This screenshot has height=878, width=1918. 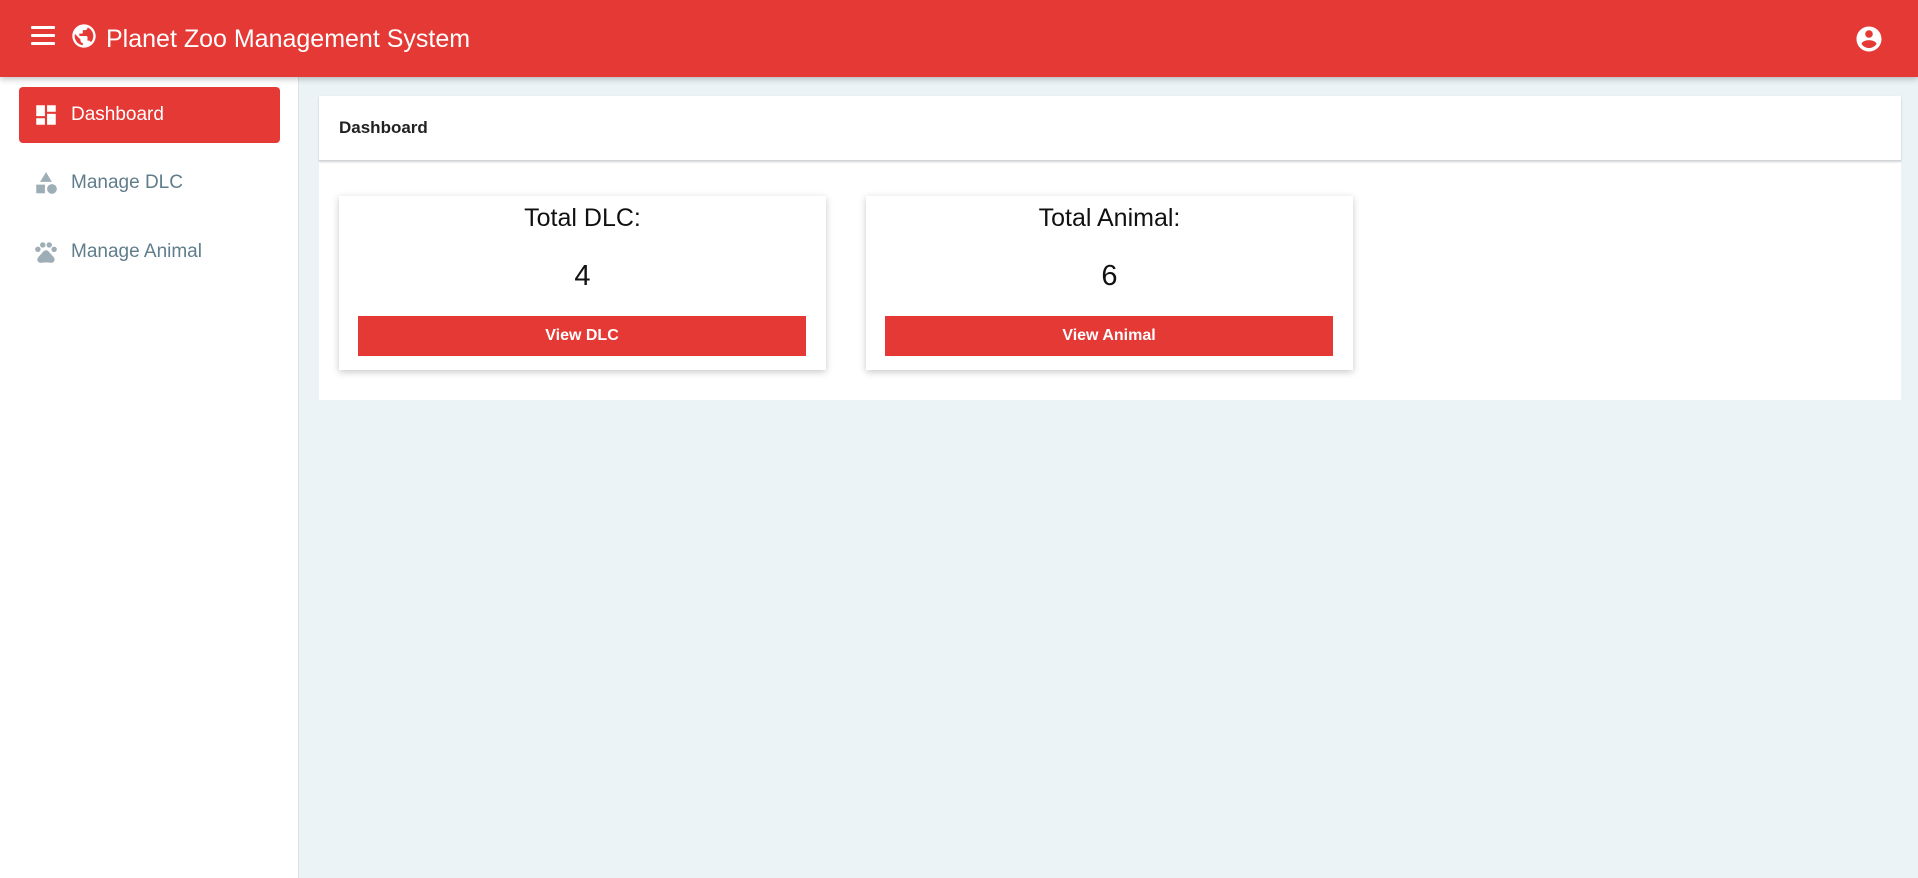 What do you see at coordinates (1869, 39) in the screenshot?
I see `account-circle-icon` at bounding box center [1869, 39].